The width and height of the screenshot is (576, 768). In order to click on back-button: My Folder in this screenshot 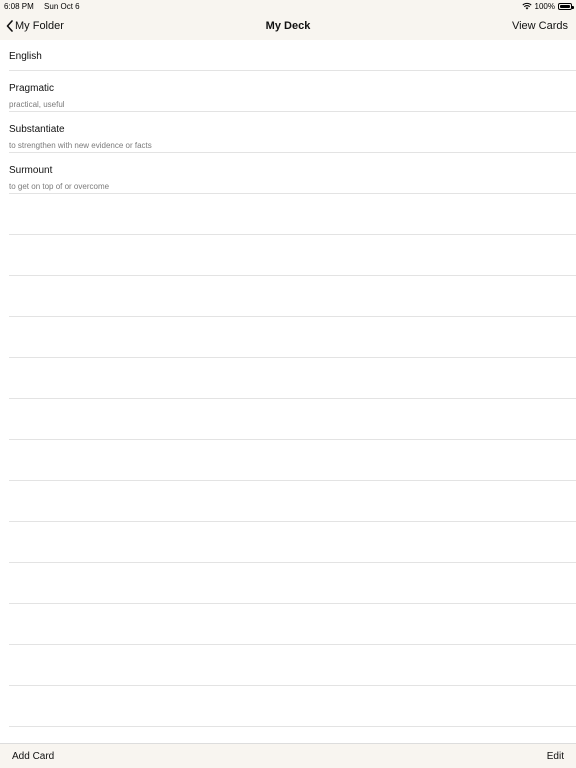, I will do `click(35, 26)`.